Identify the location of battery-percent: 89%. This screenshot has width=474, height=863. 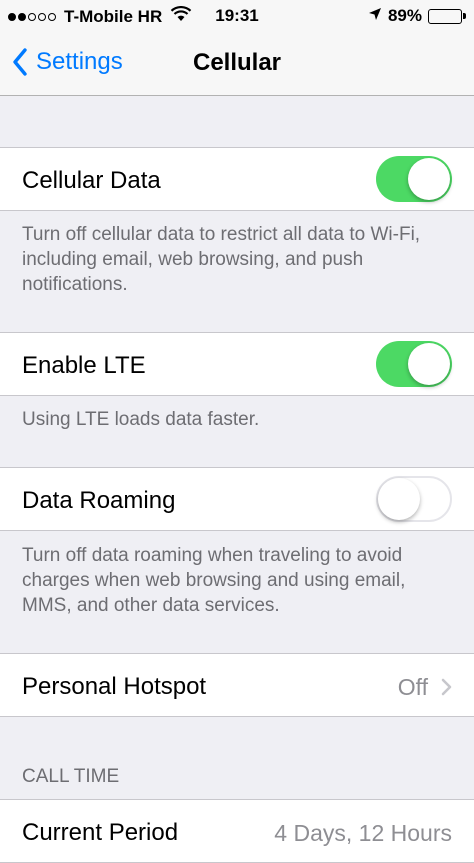
(404, 15).